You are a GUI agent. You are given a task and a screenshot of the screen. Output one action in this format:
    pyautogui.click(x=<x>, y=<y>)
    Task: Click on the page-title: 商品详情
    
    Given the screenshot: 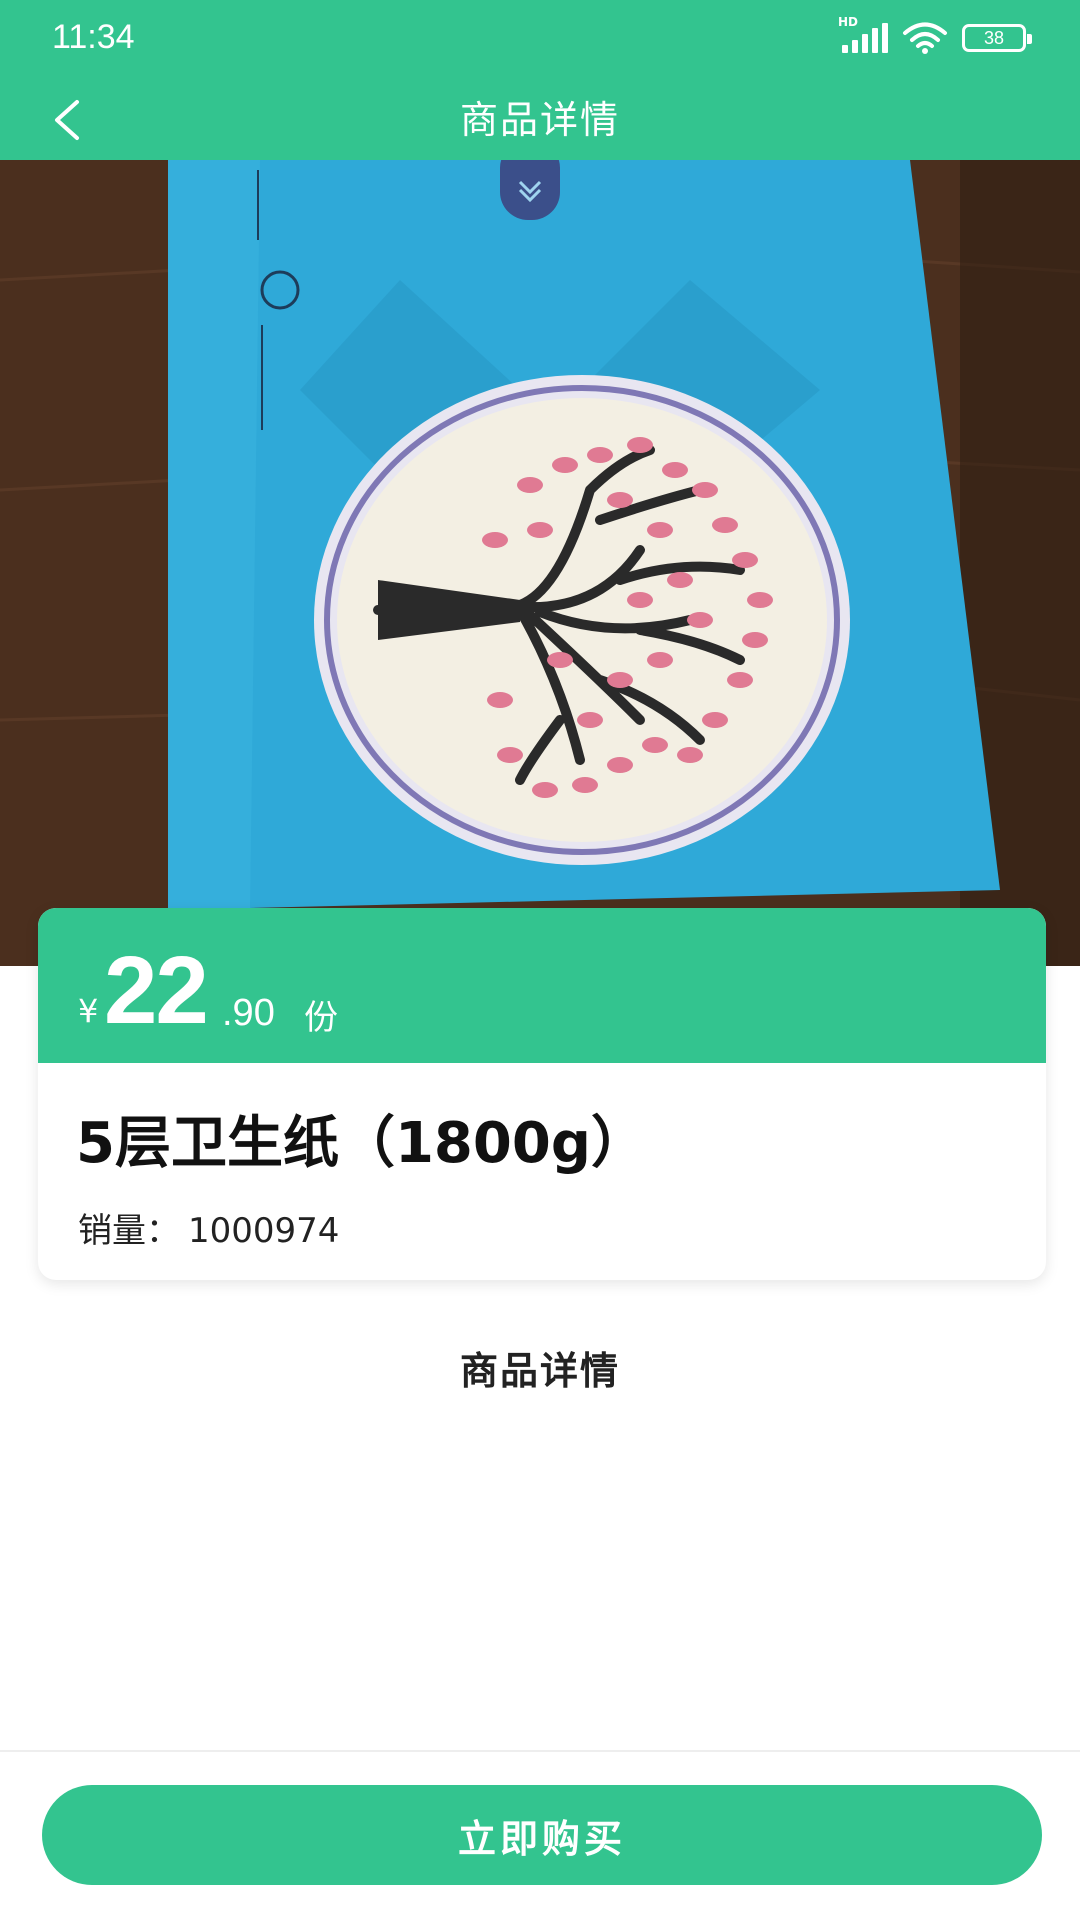 What is the action you would take?
    pyautogui.click(x=539, y=120)
    